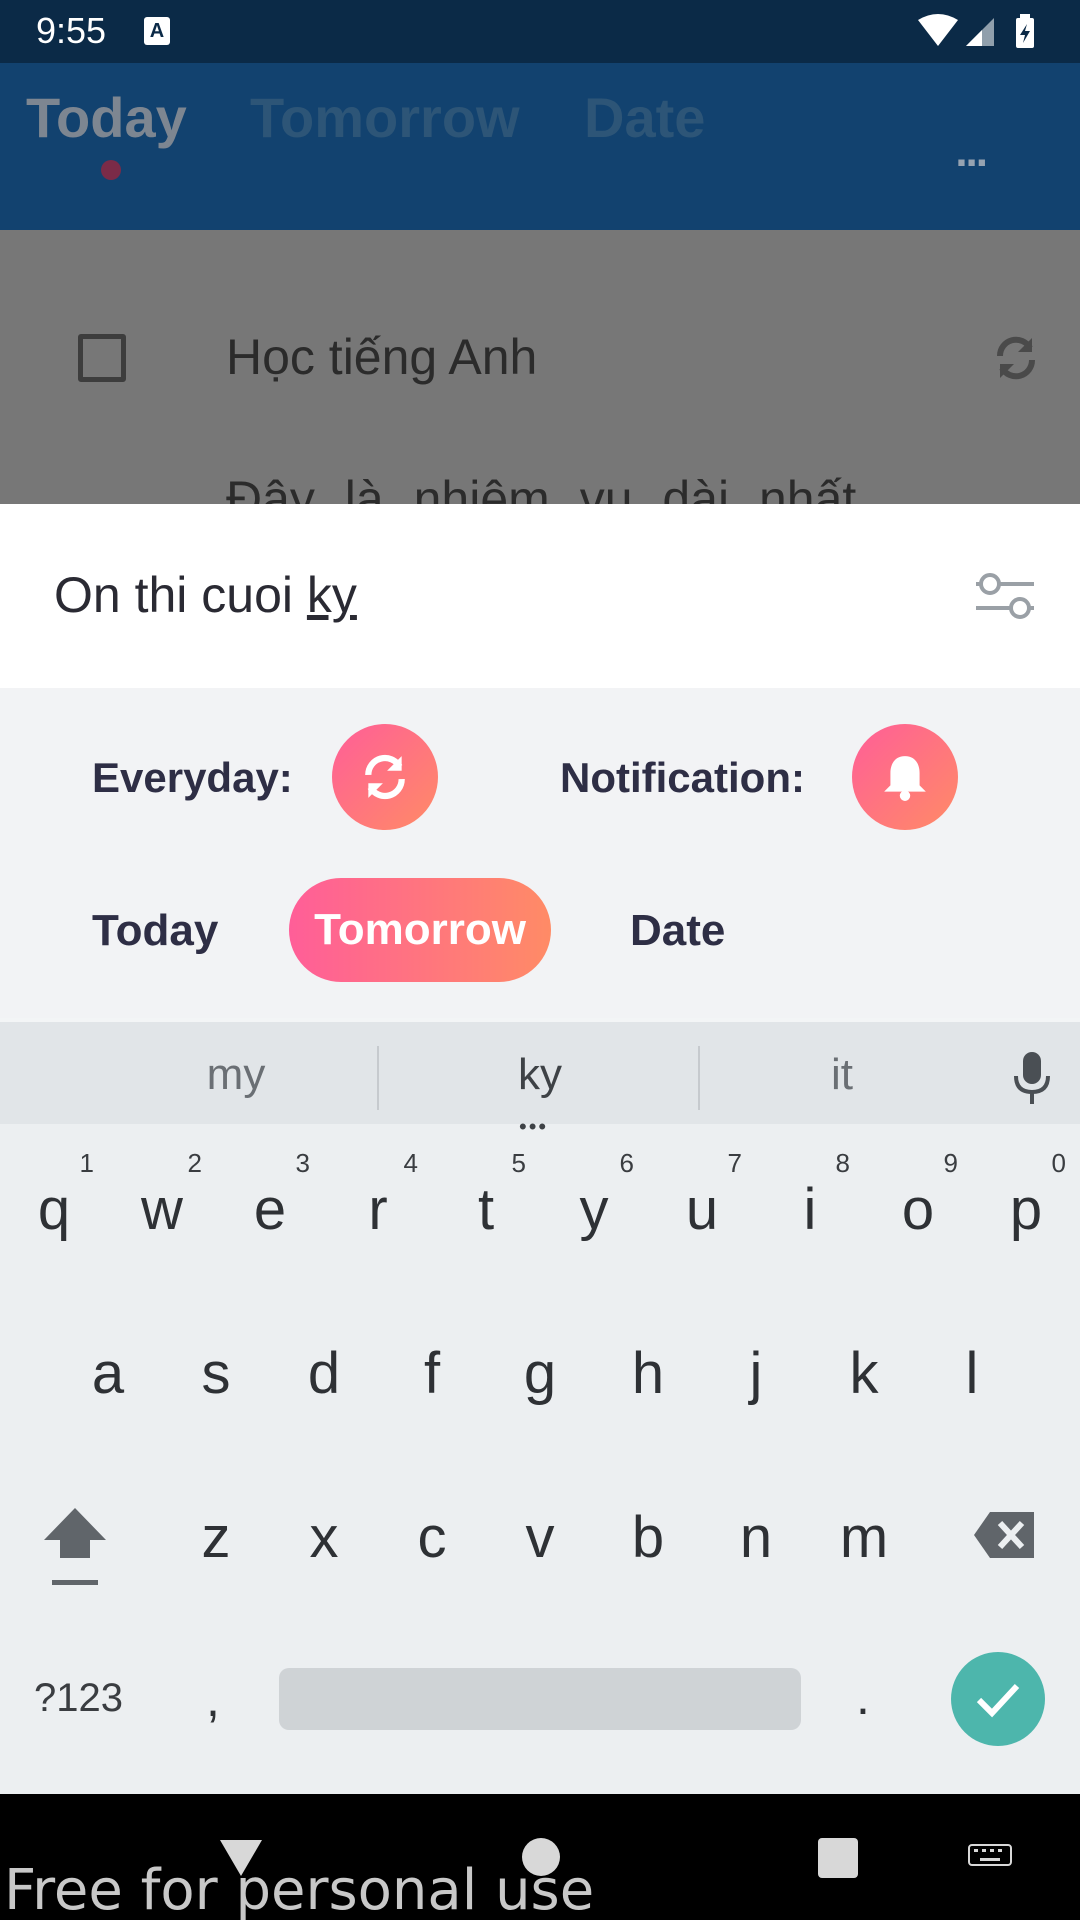 This screenshot has height=1920, width=1080. I want to click on key-label: y, so click(594, 1209).